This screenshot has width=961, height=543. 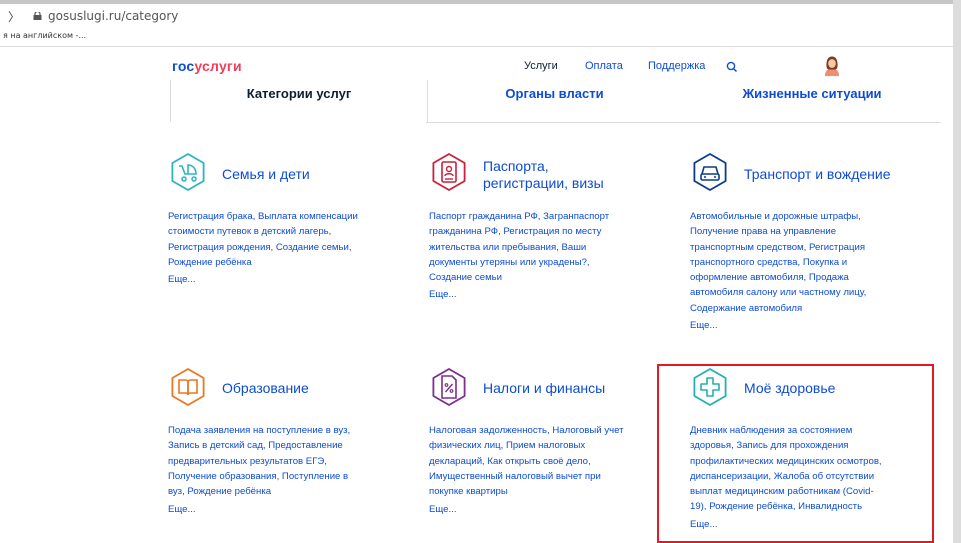 What do you see at coordinates (266, 174) in the screenshot?
I see `category-title: Семья и дети` at bounding box center [266, 174].